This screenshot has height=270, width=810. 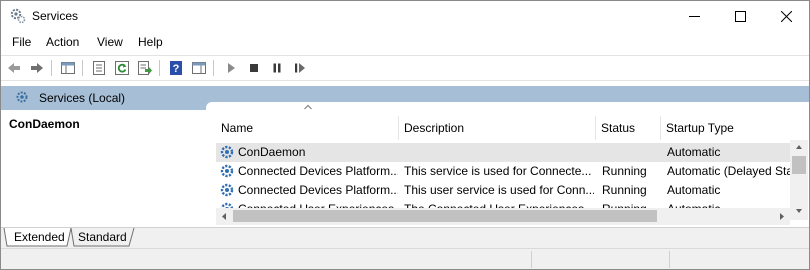 I want to click on restart-service-icon, so click(x=300, y=68).